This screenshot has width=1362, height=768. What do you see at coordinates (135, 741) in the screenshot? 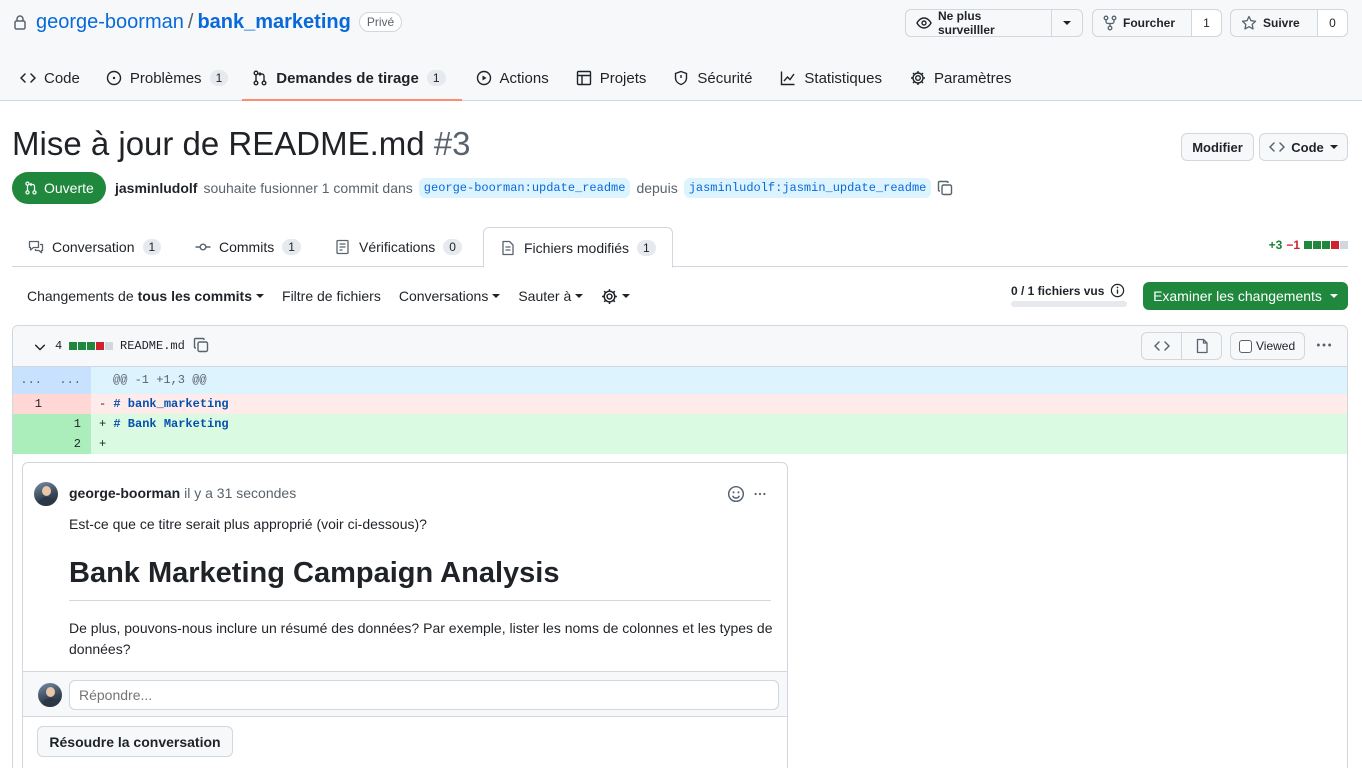
I see `resolve-conversation-button: Résoudre la conversation` at bounding box center [135, 741].